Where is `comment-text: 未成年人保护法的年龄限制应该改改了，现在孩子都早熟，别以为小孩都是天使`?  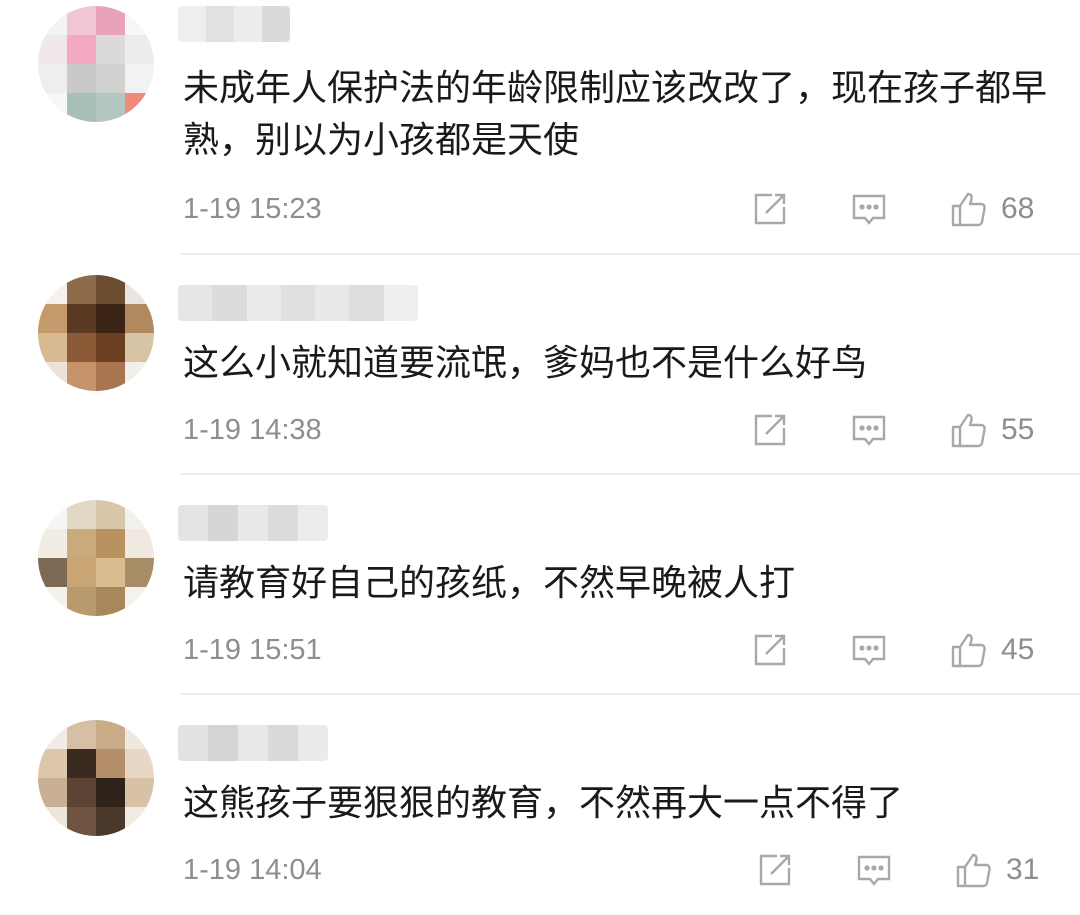
comment-text: 未成年人保护法的年龄限制应该改改了，现在孩子都早熟，别以为小孩都是天使 is located at coordinates (615, 114).